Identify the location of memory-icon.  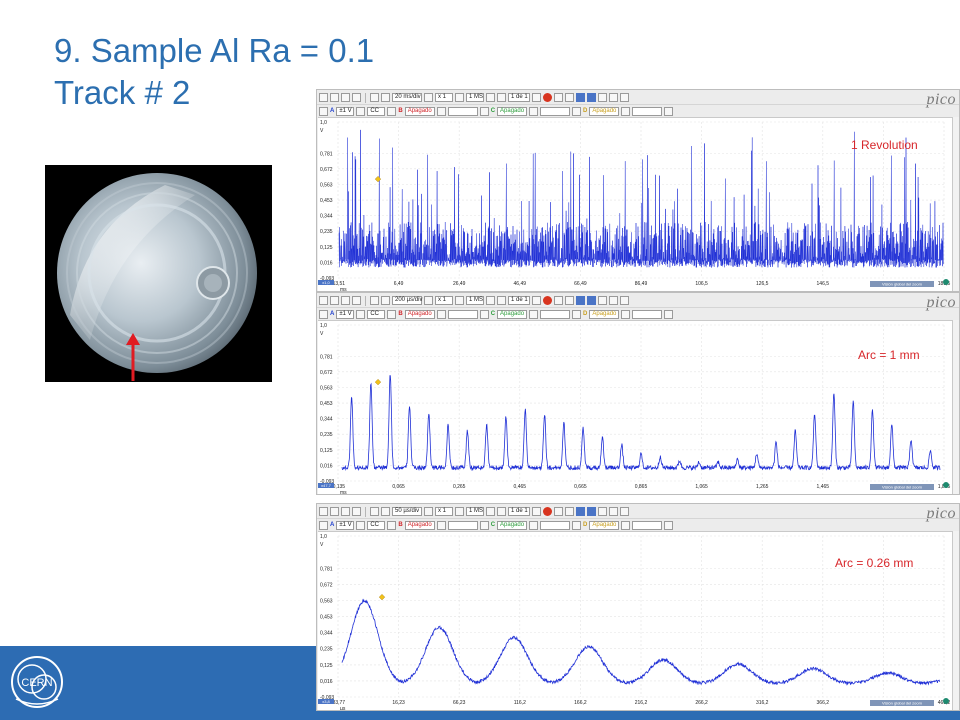
(356, 300).